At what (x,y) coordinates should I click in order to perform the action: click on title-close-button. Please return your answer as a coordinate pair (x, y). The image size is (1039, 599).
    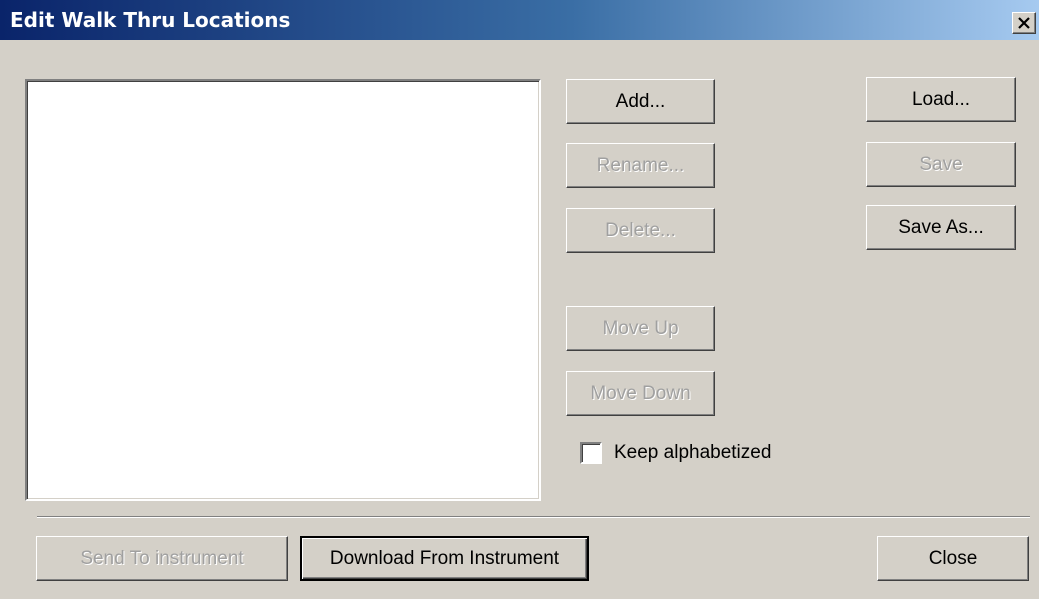
    Looking at the image, I should click on (1024, 23).